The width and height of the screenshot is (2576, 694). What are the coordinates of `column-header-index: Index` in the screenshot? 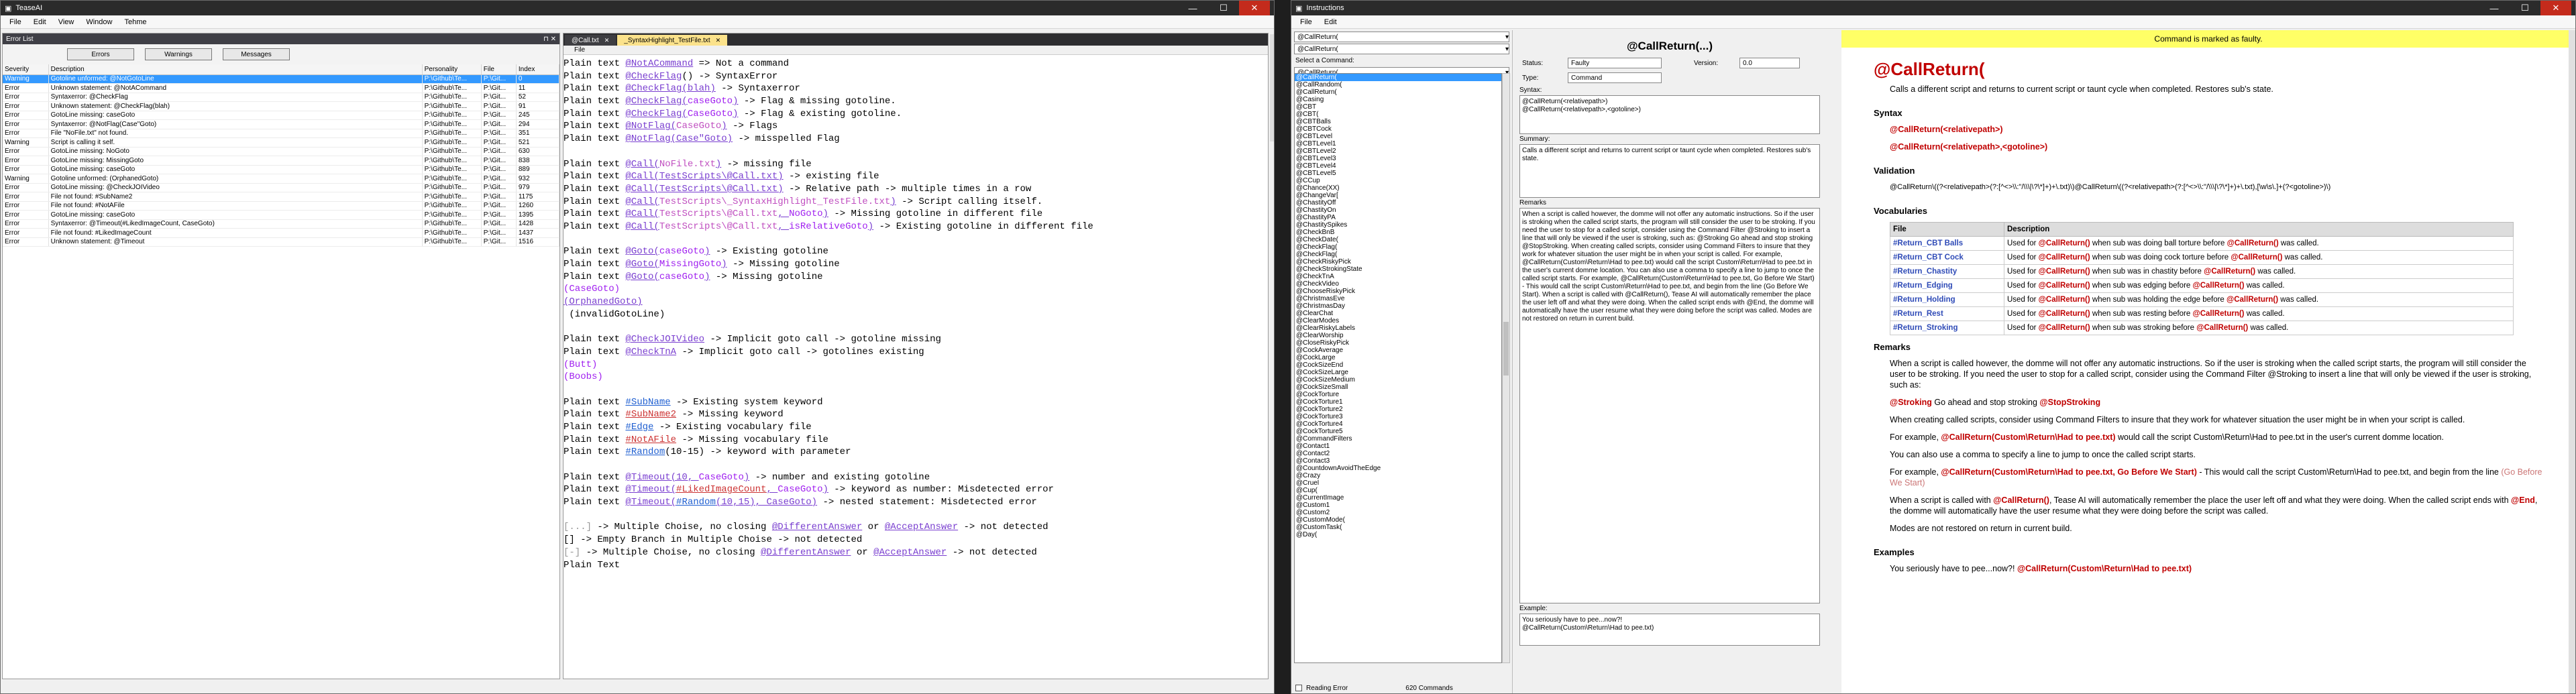 It's located at (538, 70).